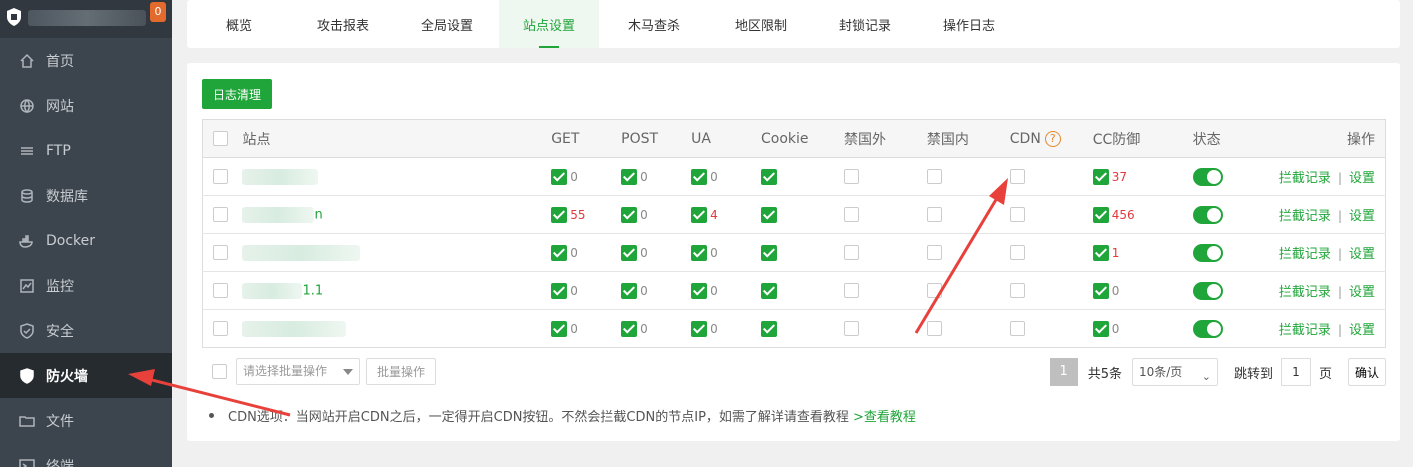 Image resolution: width=1413 pixels, height=467 pixels. What do you see at coordinates (298, 371) in the screenshot?
I see `batch-operation-select: 请选择批量操作` at bounding box center [298, 371].